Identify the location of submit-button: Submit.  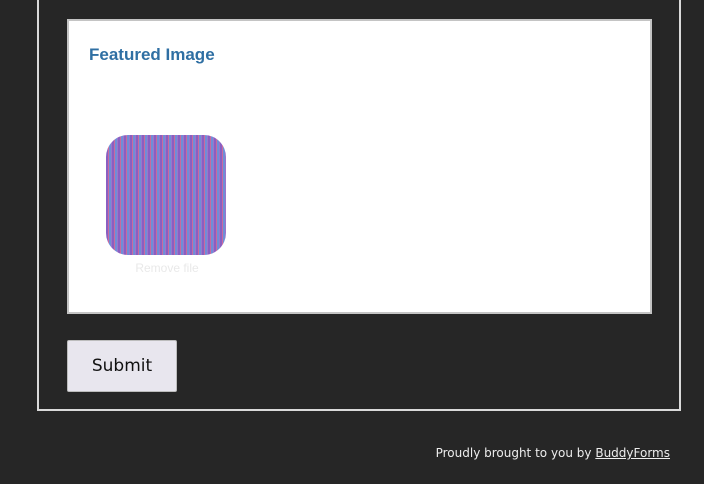
(122, 366).